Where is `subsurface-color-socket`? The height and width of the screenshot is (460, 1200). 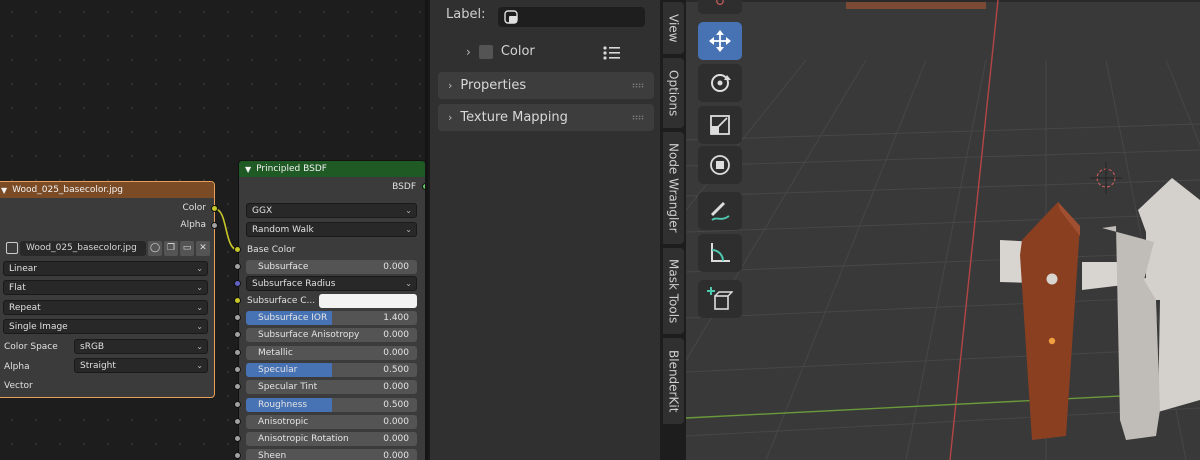
subsurface-color-socket is located at coordinates (237, 300).